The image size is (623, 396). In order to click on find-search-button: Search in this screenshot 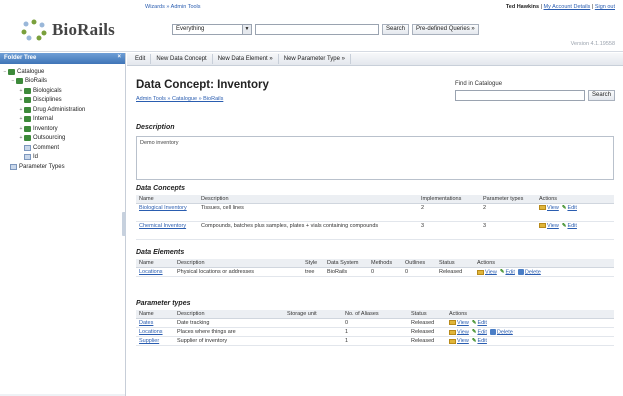, I will do `click(602, 95)`.